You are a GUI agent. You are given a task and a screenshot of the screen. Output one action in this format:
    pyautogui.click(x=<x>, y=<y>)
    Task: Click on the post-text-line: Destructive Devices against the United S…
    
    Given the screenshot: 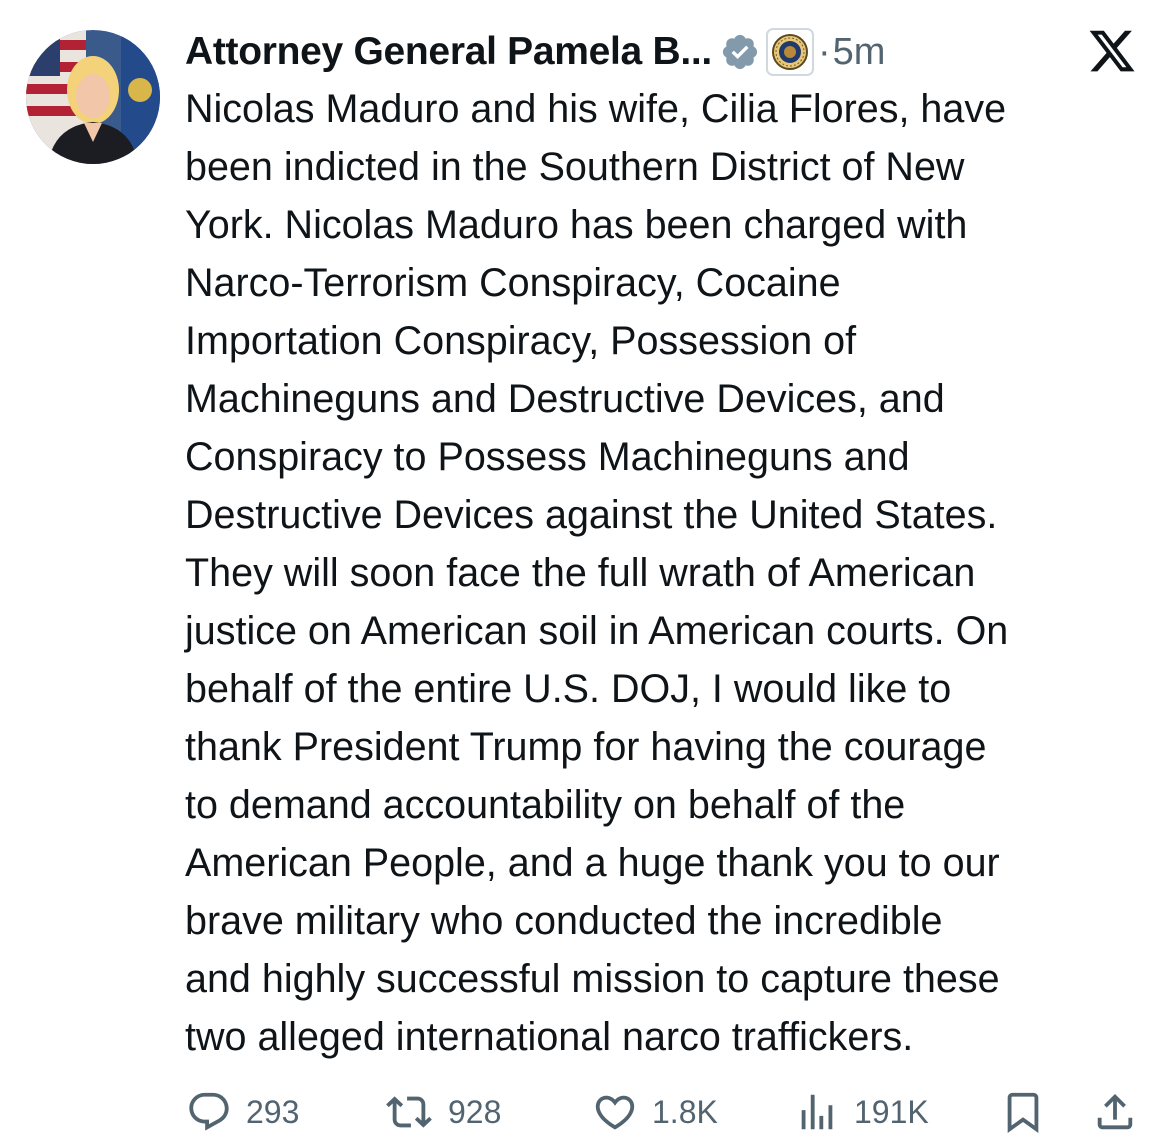 What is the action you would take?
    pyautogui.click(x=591, y=515)
    